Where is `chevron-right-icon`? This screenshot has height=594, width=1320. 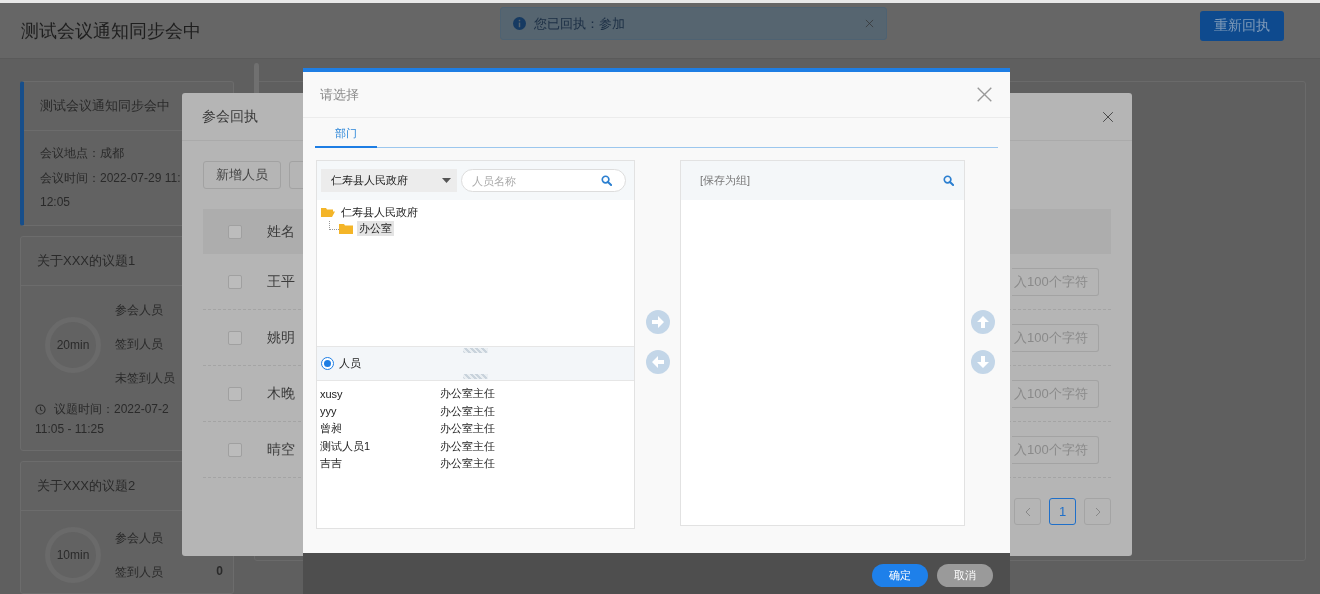
chevron-right-icon is located at coordinates (1097, 511).